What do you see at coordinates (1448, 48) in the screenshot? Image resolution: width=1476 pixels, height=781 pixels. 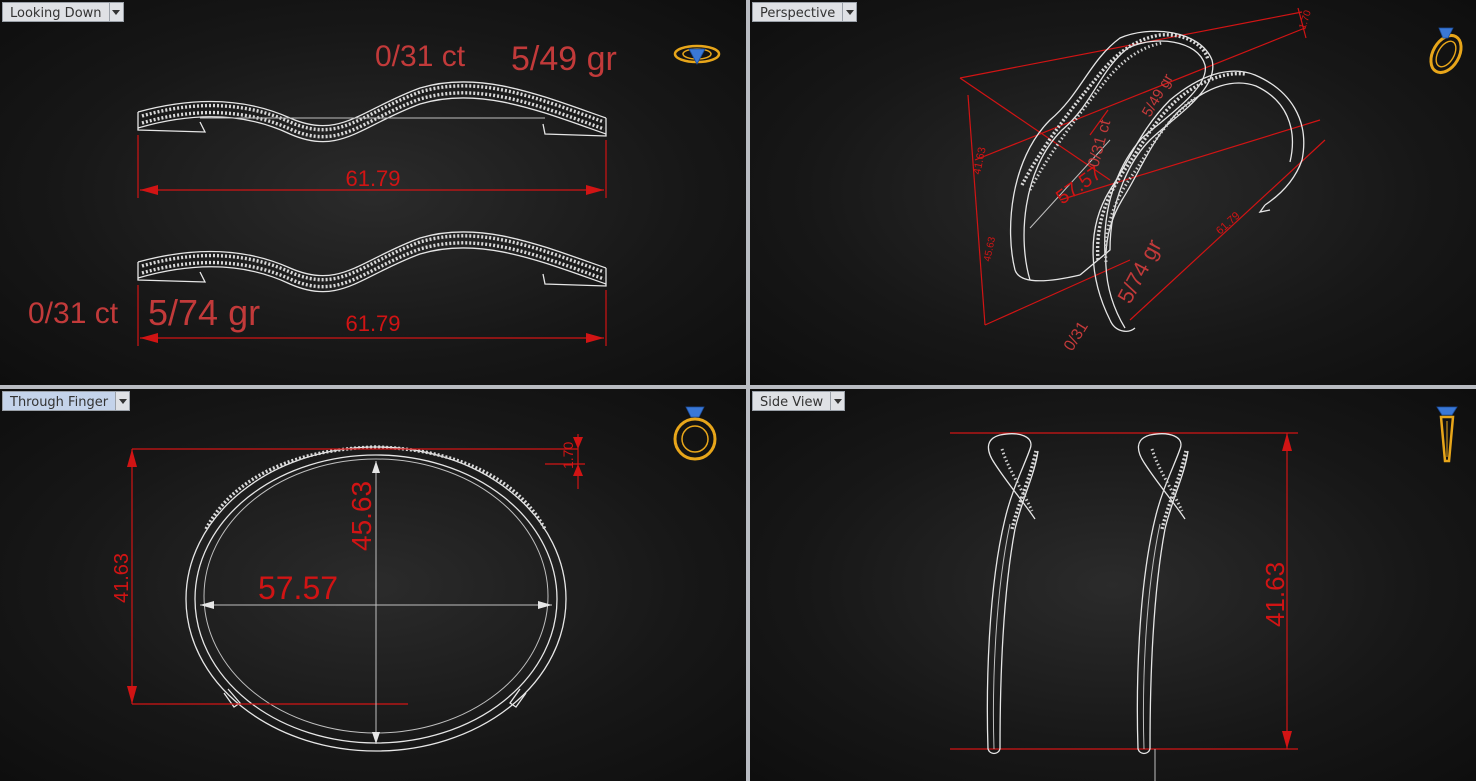 I see `view-ring-perspective-icon` at bounding box center [1448, 48].